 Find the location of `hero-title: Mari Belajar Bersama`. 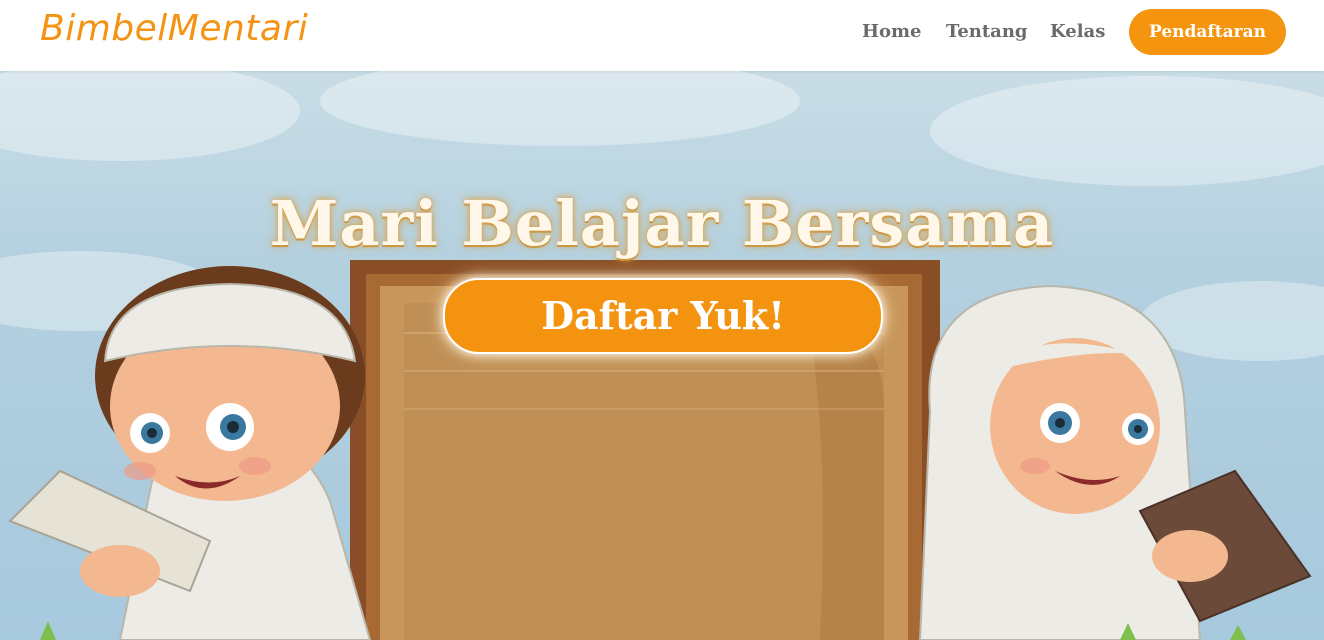

hero-title: Mari Belajar Bersama is located at coordinates (662, 223).